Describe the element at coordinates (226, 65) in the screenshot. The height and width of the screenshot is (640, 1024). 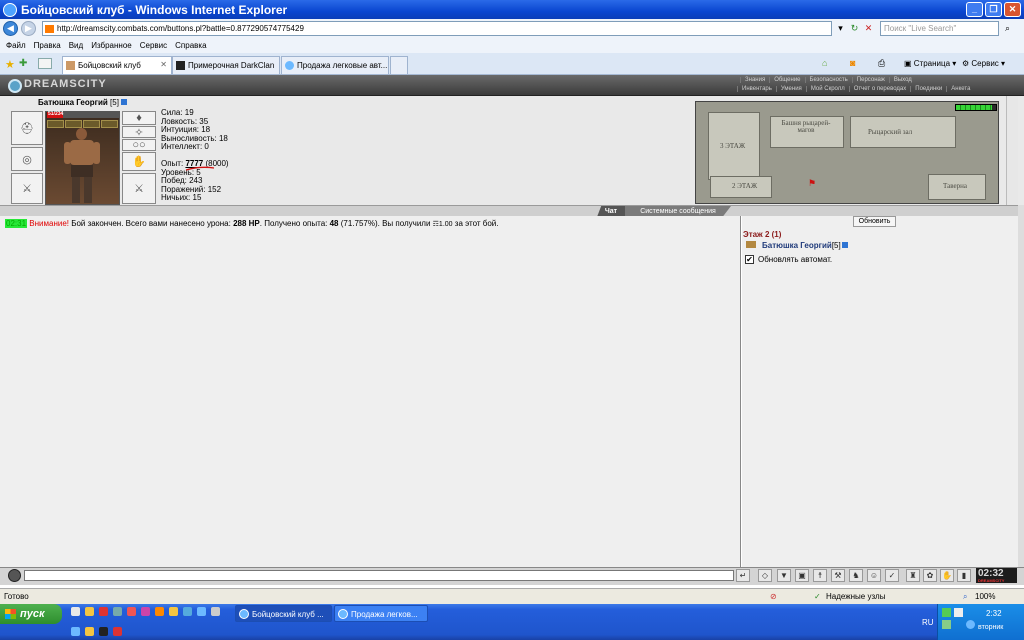
I see `tab-darkclan: Примерочная DarkClan` at that location.